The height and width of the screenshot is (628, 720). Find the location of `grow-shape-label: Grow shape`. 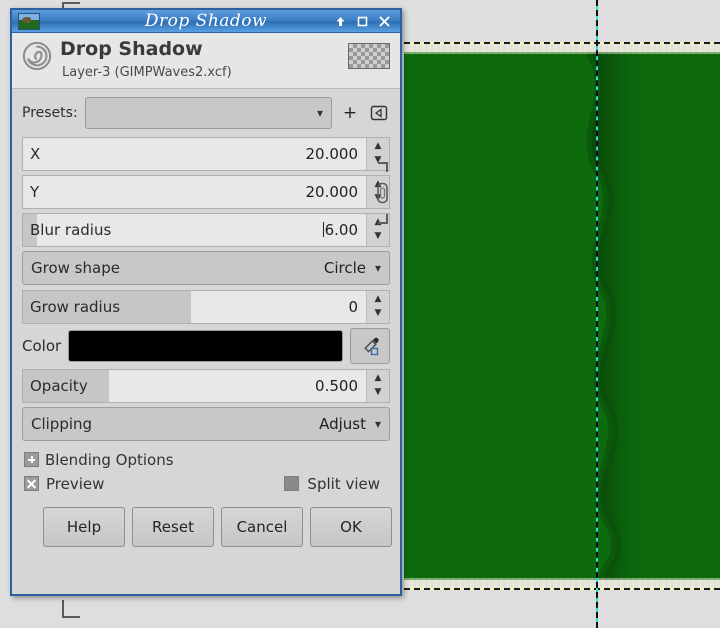

grow-shape-label: Grow shape is located at coordinates (75, 267).